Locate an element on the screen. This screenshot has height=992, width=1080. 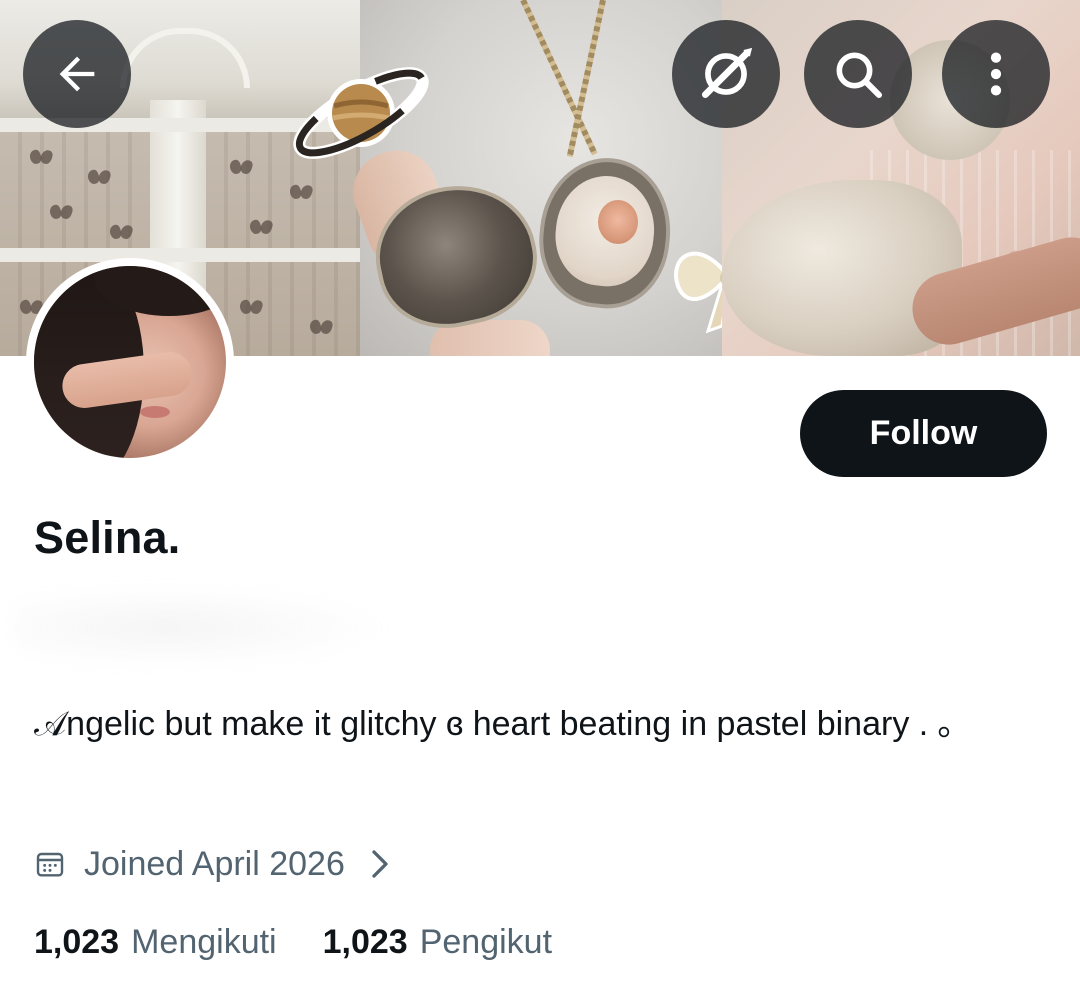
saturn-sticker is located at coordinates (361, 113).